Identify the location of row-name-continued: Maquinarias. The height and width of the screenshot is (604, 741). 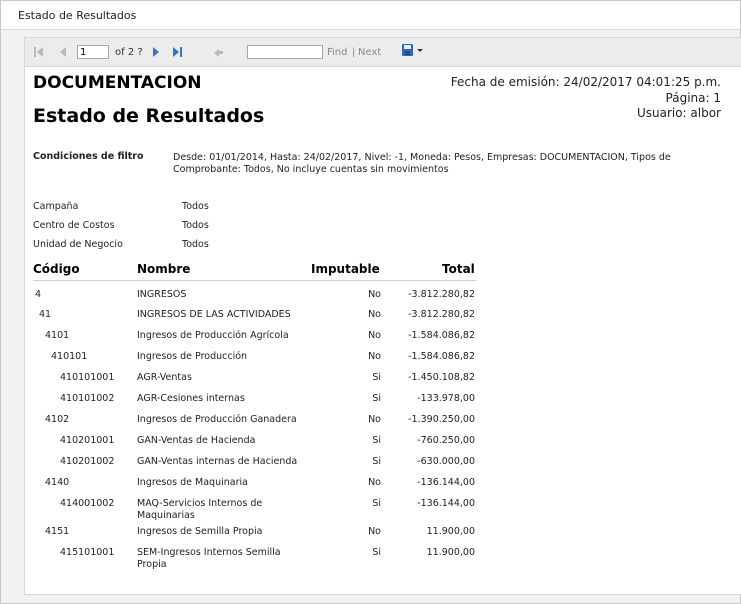
(166, 515).